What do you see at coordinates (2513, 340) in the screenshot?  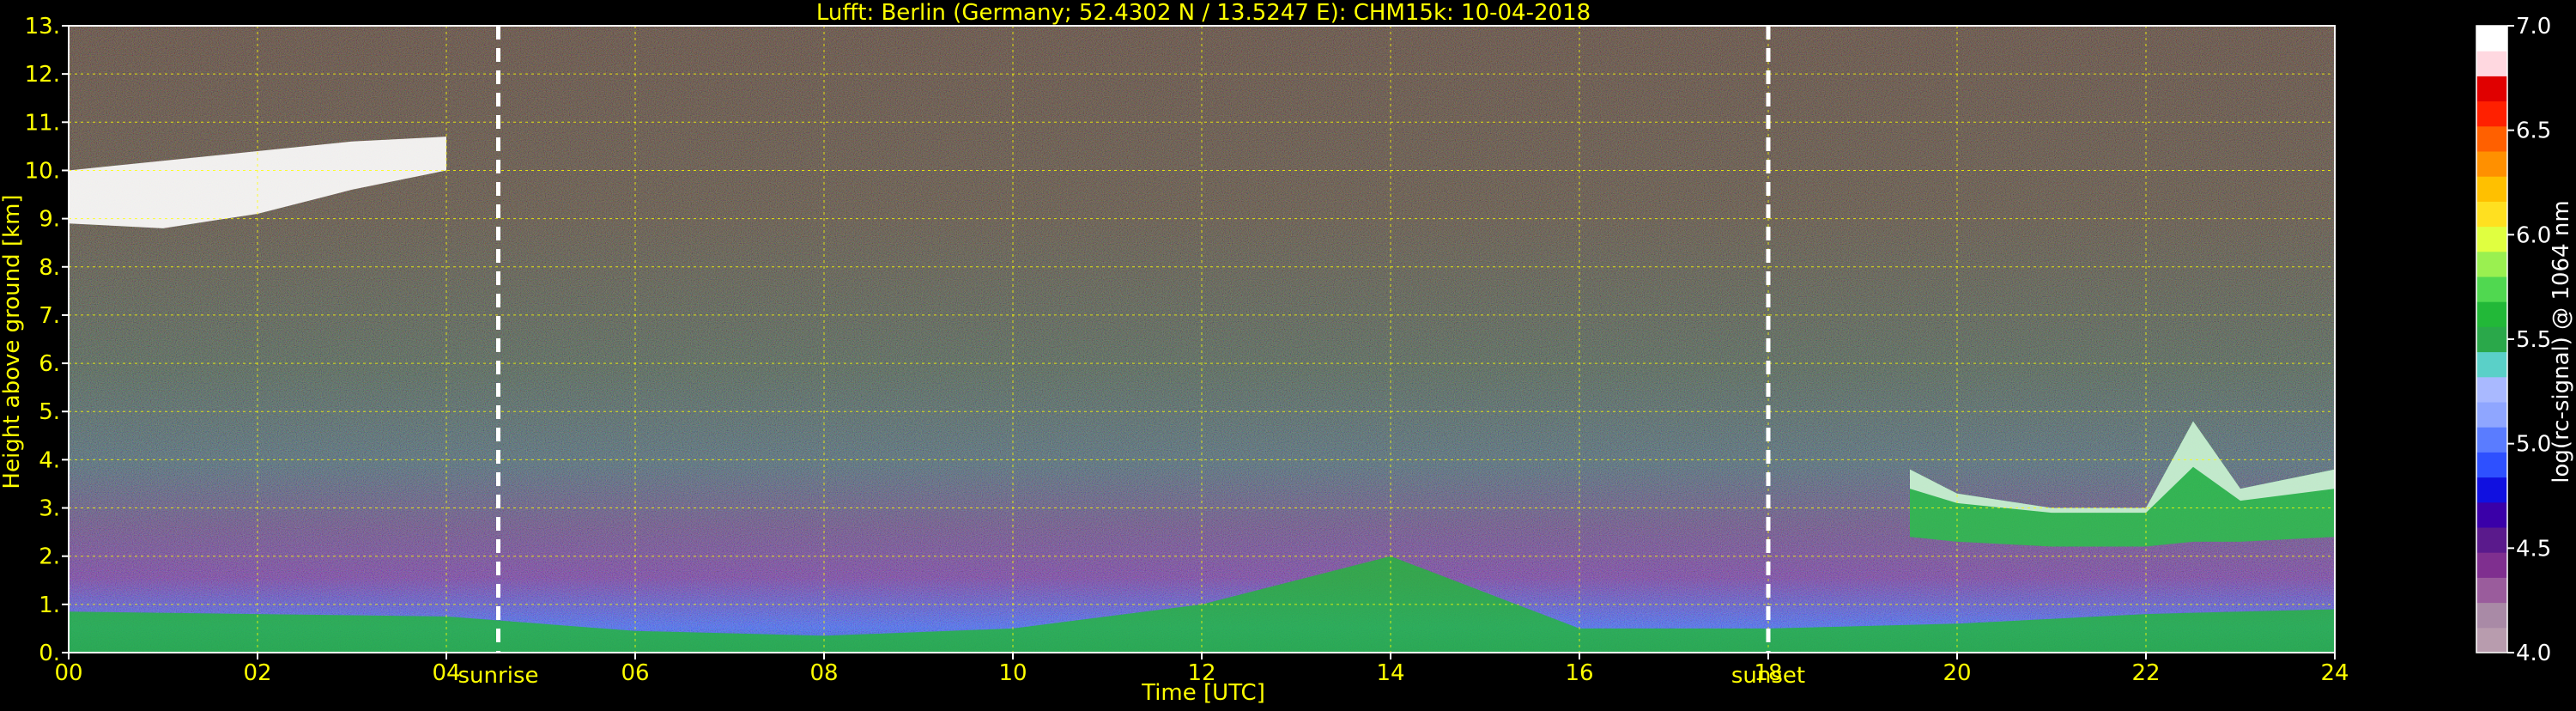 I see `colorbar: 4.0 4.5 5.0 5.5 6.0 6.5 7.0` at bounding box center [2513, 340].